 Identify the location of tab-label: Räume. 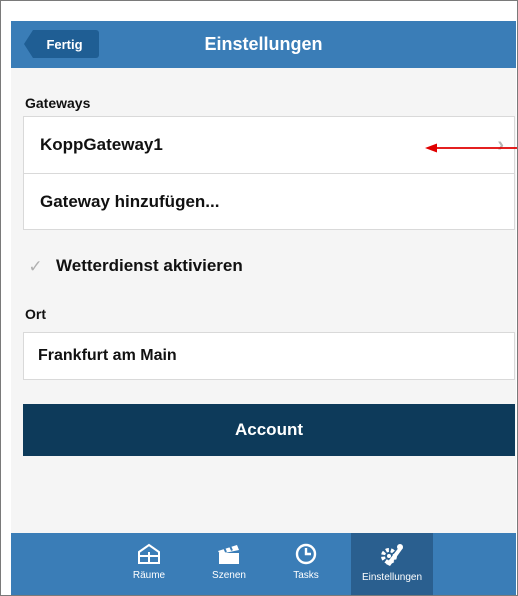
(149, 575).